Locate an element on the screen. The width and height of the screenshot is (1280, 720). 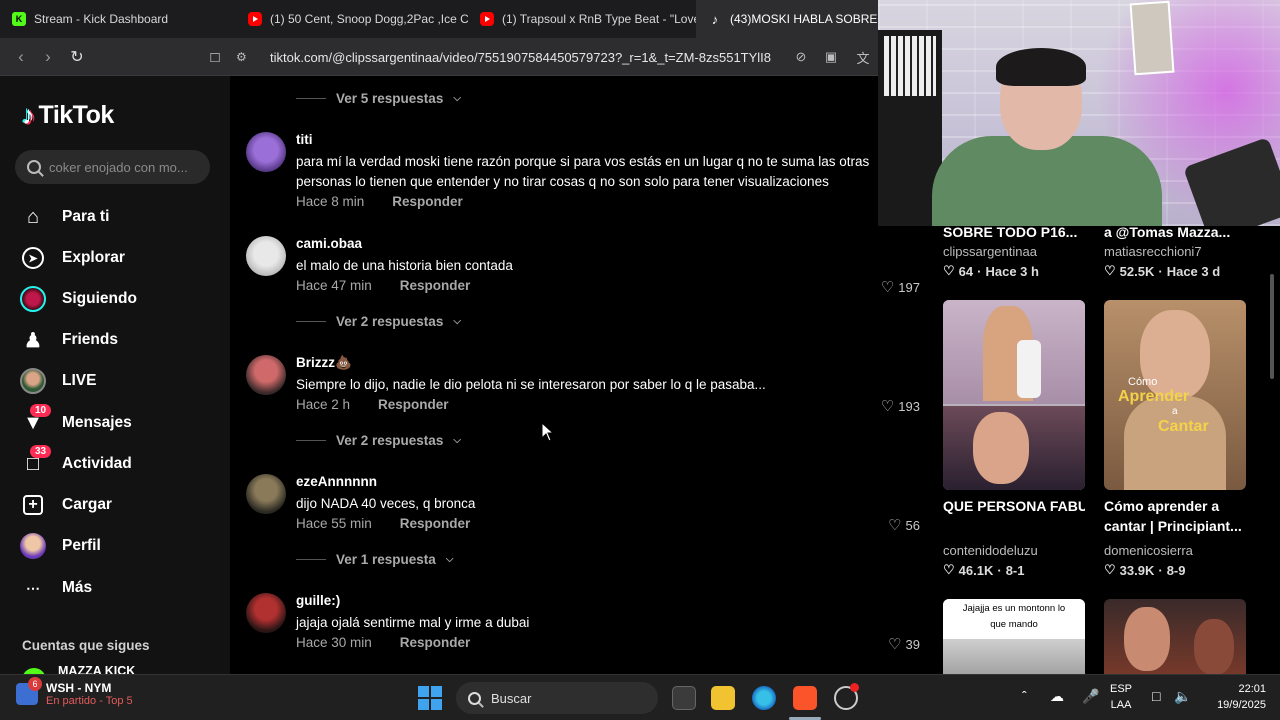
like-button: ♡ 193 is located at coordinates (900, 406).